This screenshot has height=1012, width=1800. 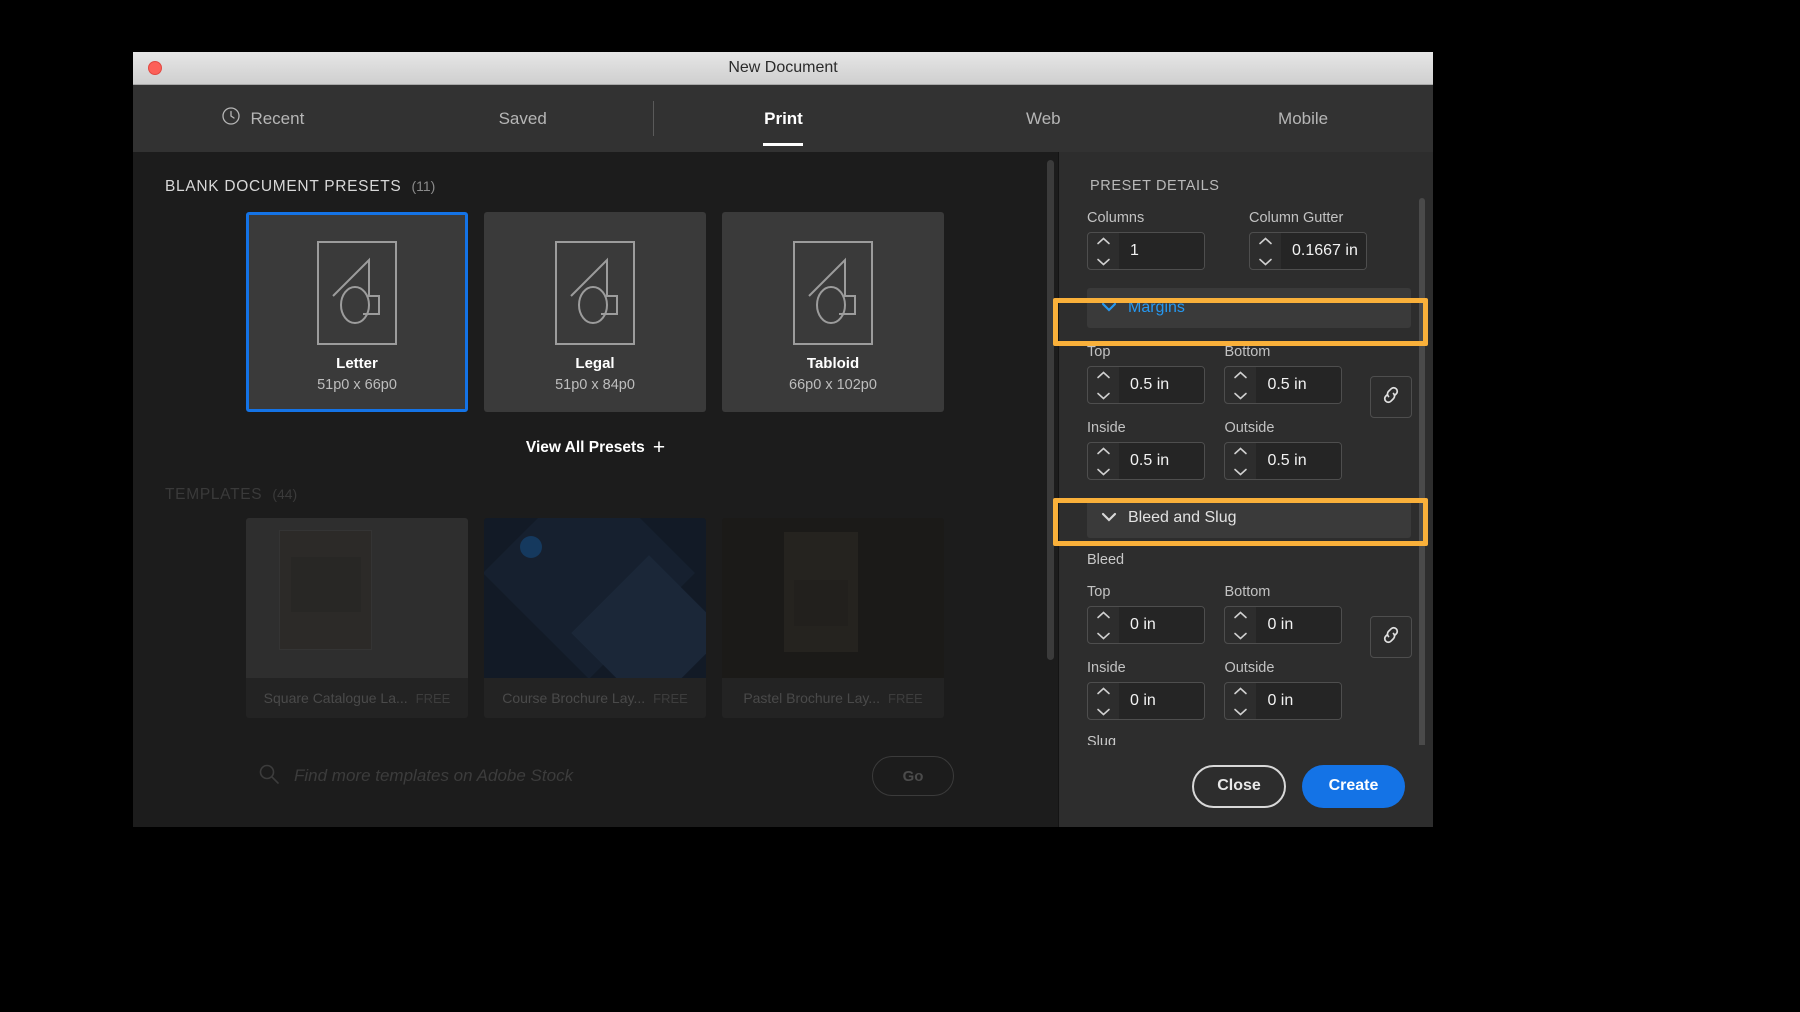 What do you see at coordinates (1247, 592) in the screenshot?
I see `bleed-bottom-label: Bottom` at bounding box center [1247, 592].